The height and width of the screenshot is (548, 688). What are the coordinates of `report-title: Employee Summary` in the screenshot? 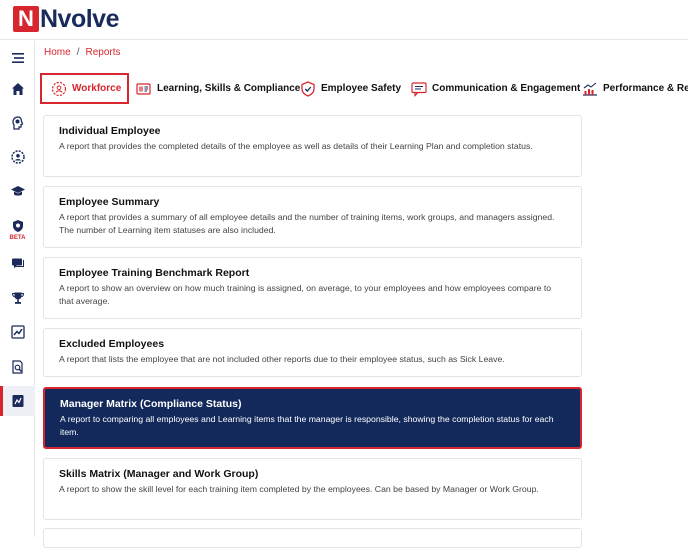 It's located at (109, 202).